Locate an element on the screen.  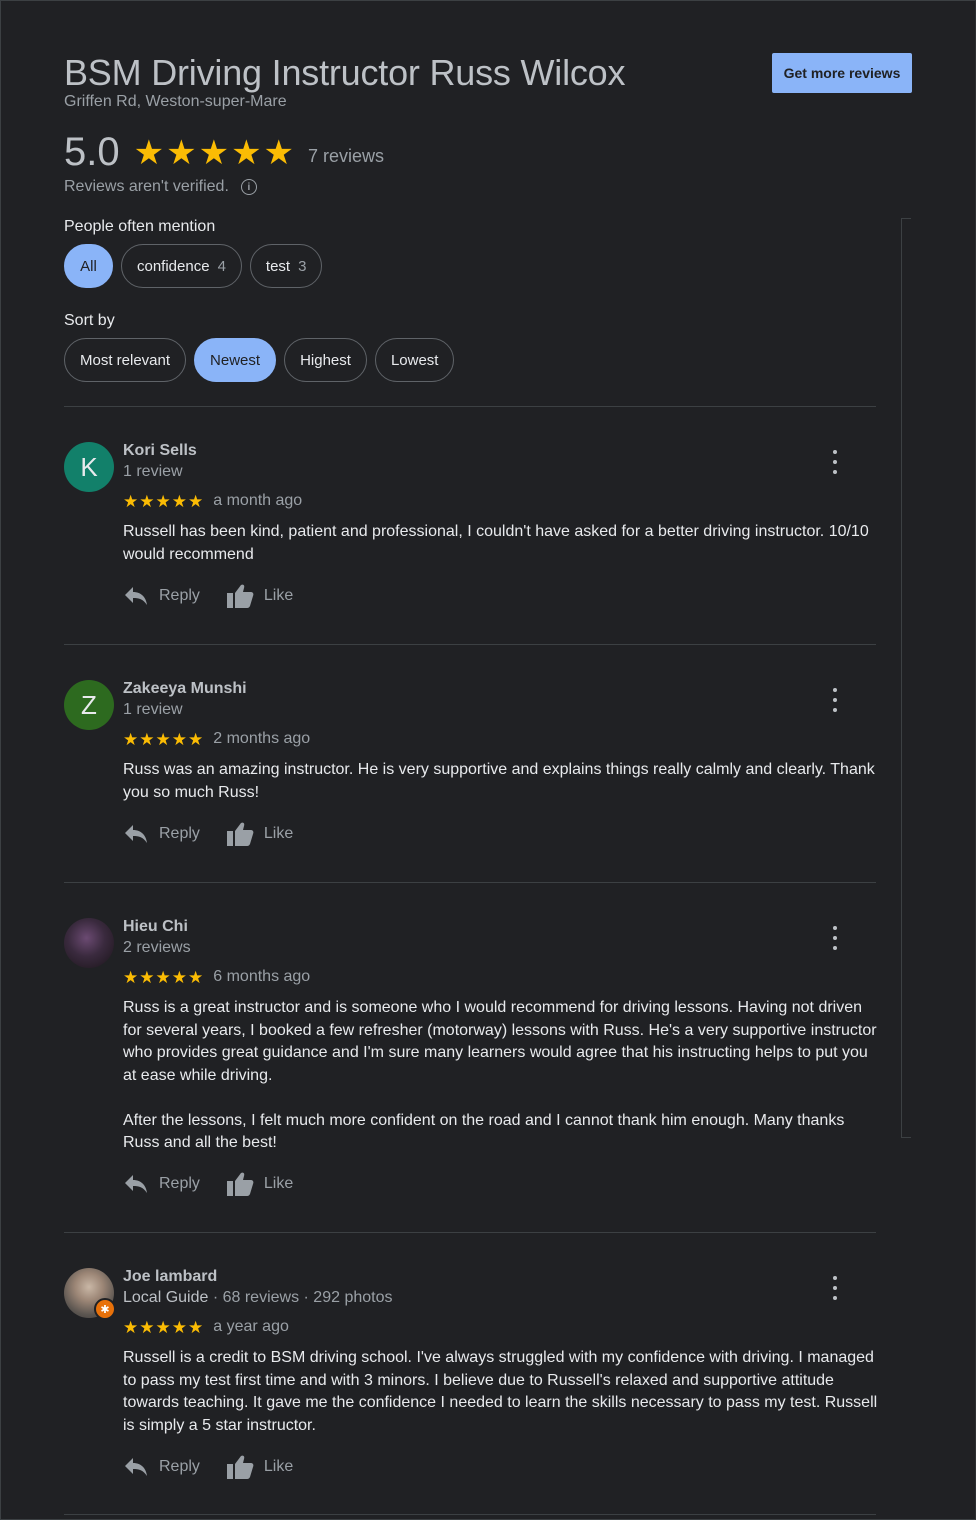
review-rating: ★ ★ ★ ★ ★ a month ago is located at coordinates (212, 501).